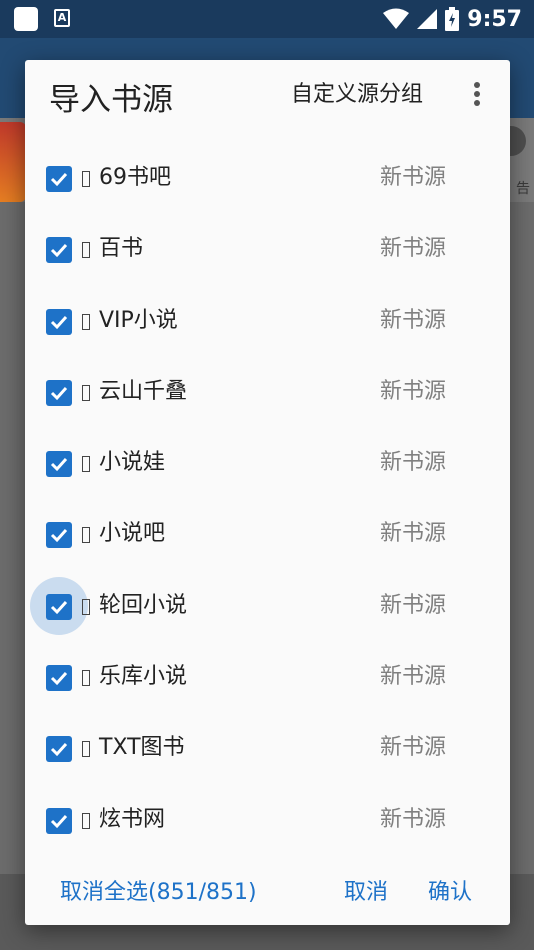 The width and height of the screenshot is (534, 950). I want to click on cancel-button: 取消, so click(366, 893).